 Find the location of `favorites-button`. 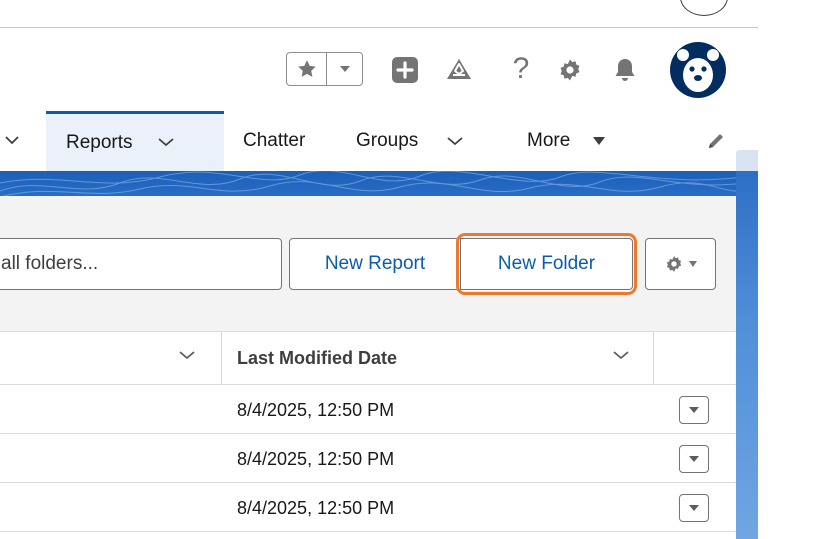

favorites-button is located at coordinates (307, 69).